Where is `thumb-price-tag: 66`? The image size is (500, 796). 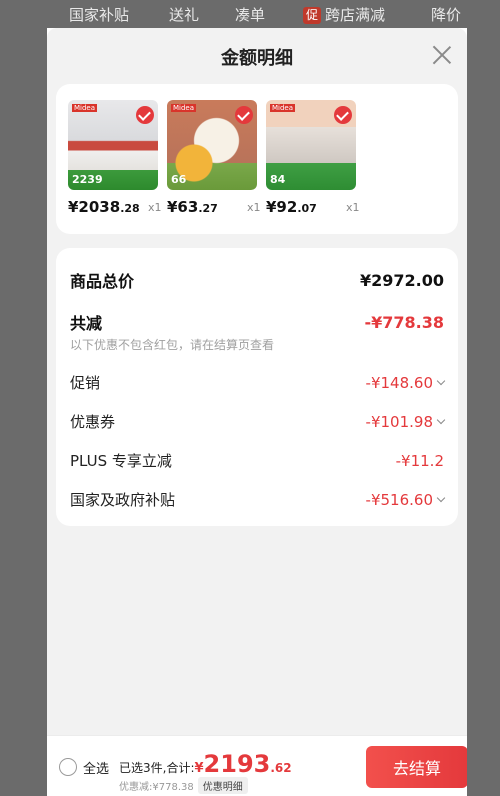 thumb-price-tag: 66 is located at coordinates (179, 179).